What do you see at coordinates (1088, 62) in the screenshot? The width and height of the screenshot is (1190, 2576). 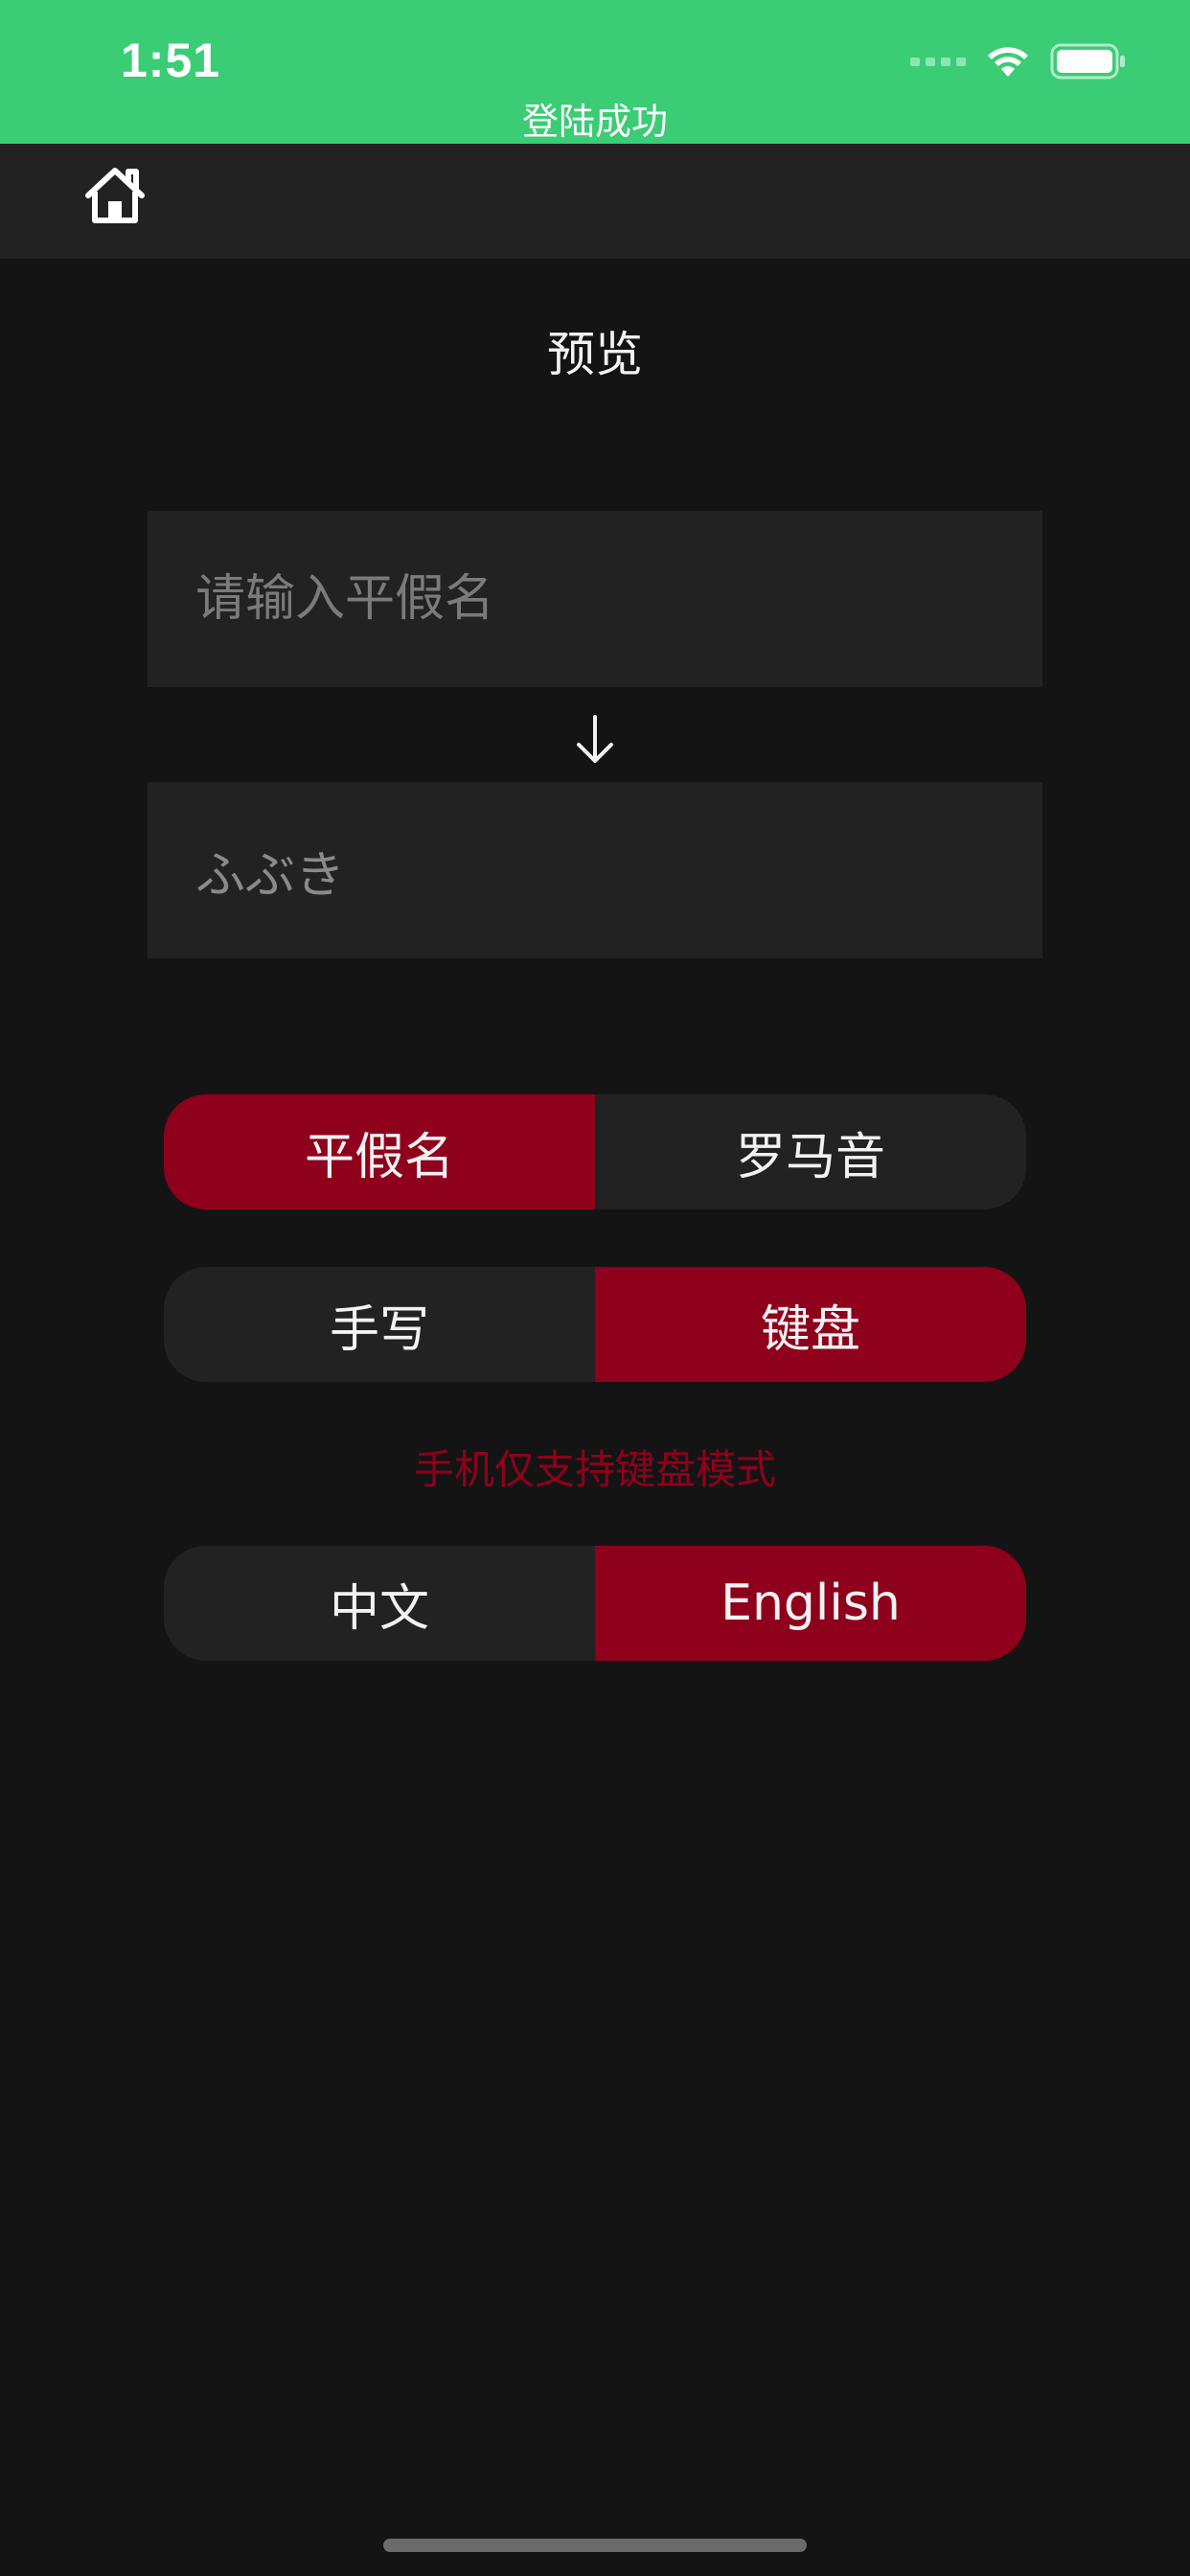 I see `battery-icon` at bounding box center [1088, 62].